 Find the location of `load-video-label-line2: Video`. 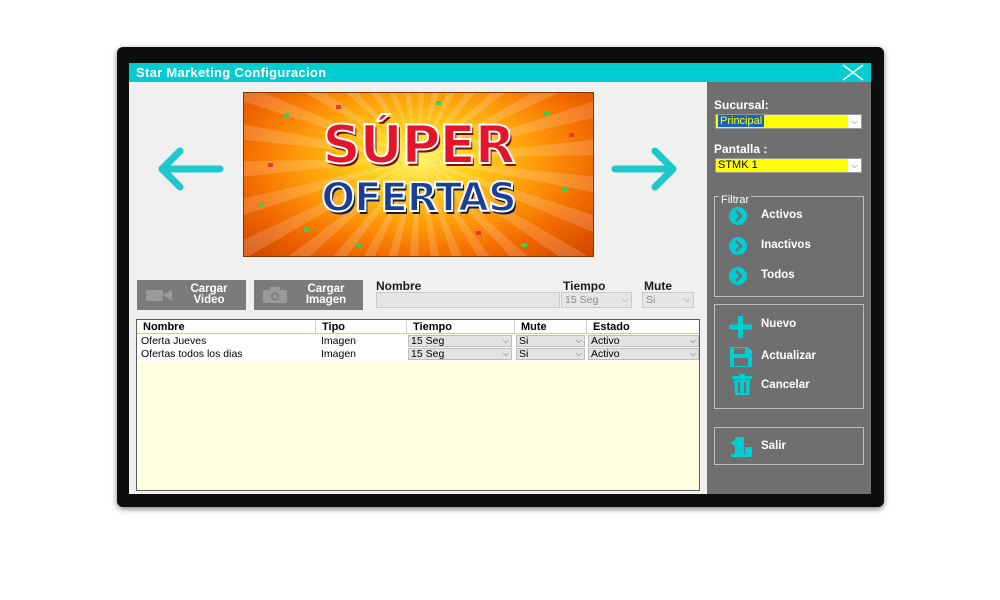

load-video-label-line2: Video is located at coordinates (209, 300).